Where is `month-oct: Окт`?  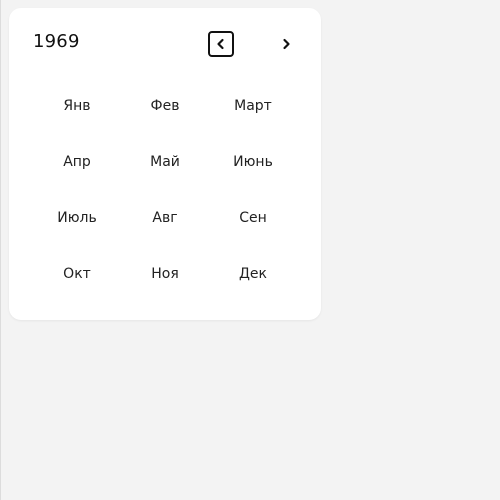 month-oct: Окт is located at coordinates (77, 274).